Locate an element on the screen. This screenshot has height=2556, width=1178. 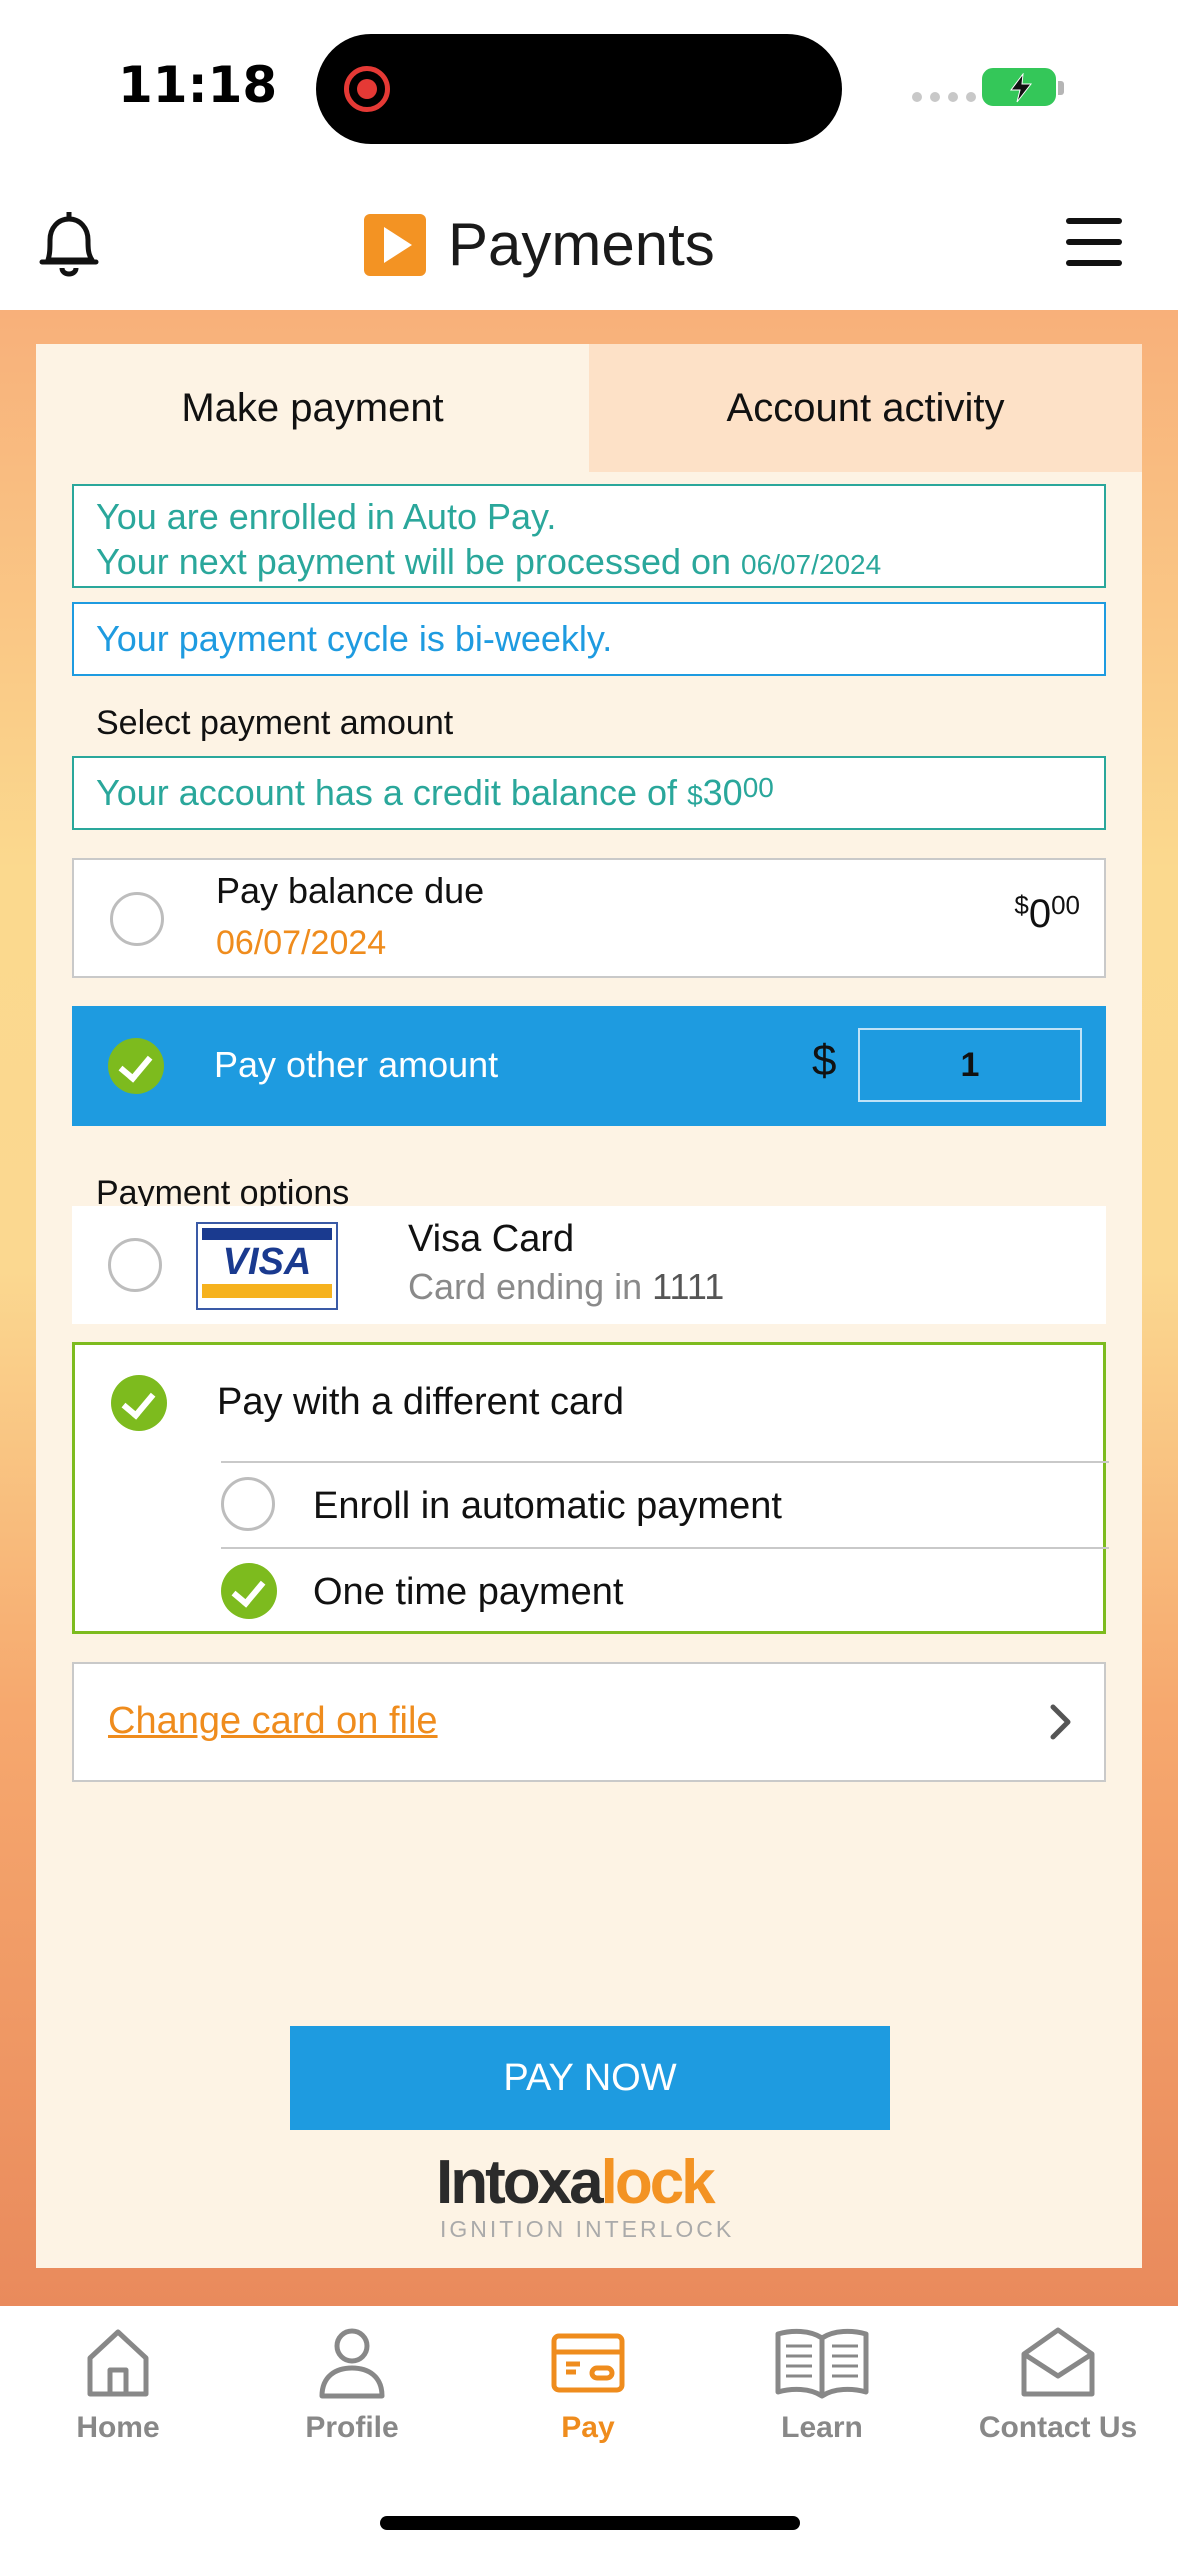
nav-profile-label: Profile is located at coordinates (352, 2427).